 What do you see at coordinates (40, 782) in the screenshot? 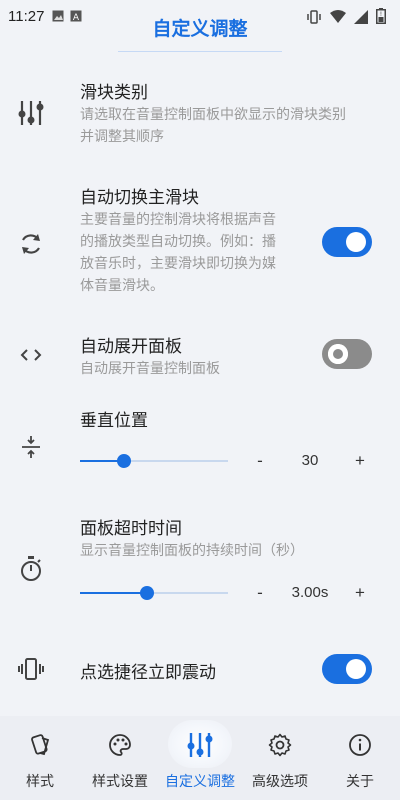
I see `nav-label-style: 样式` at bounding box center [40, 782].